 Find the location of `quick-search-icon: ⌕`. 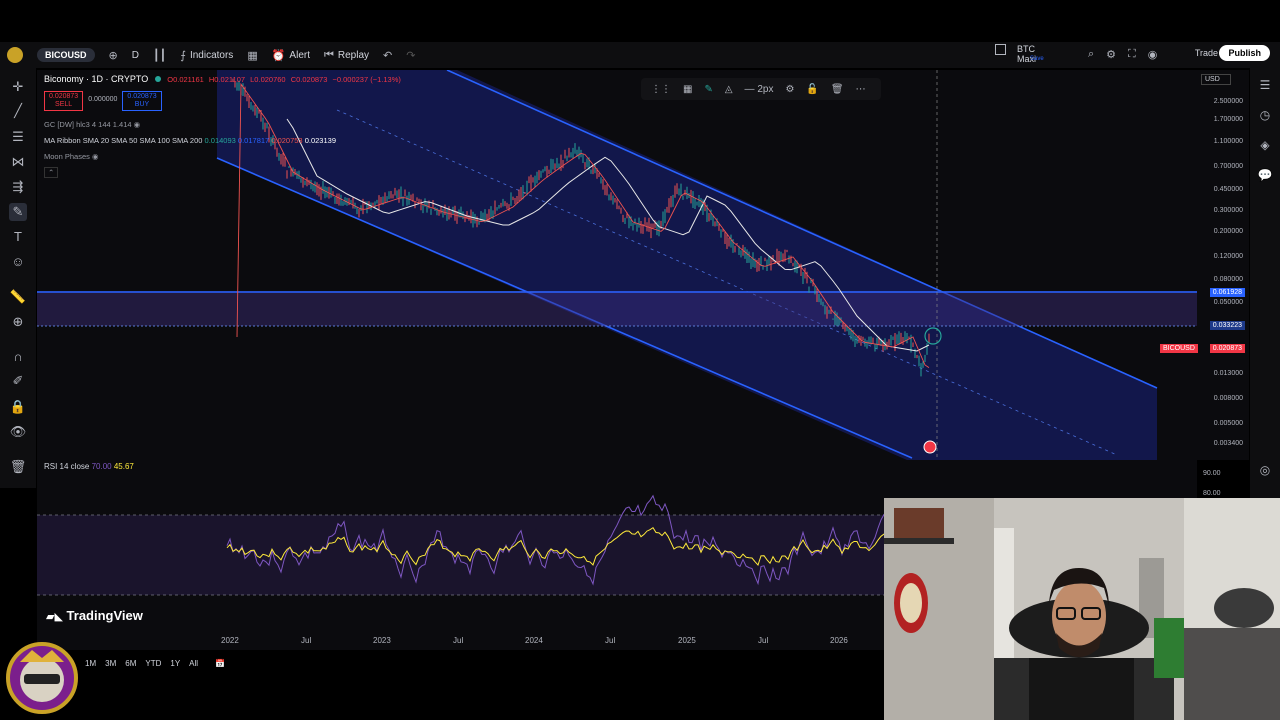

quick-search-icon: ⌕ is located at coordinates (1091, 54).